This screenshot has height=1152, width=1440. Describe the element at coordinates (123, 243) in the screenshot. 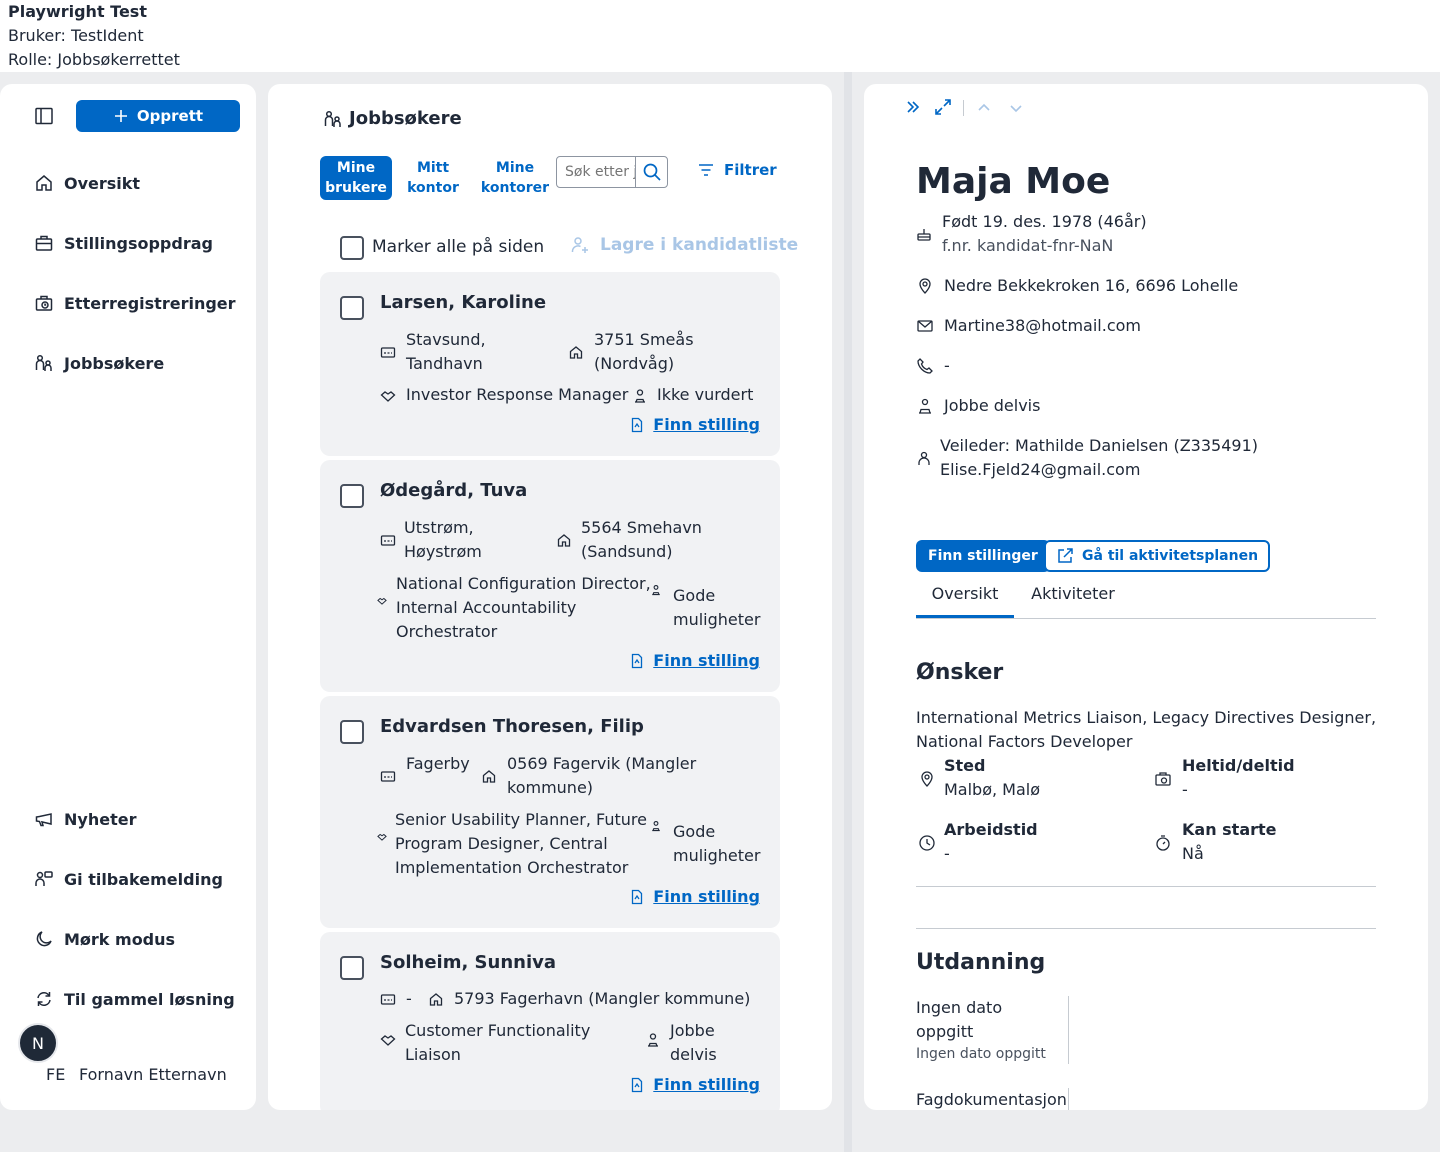

I see `nav-item-stillingsoppdrag: Stillingsoppdrag` at that location.